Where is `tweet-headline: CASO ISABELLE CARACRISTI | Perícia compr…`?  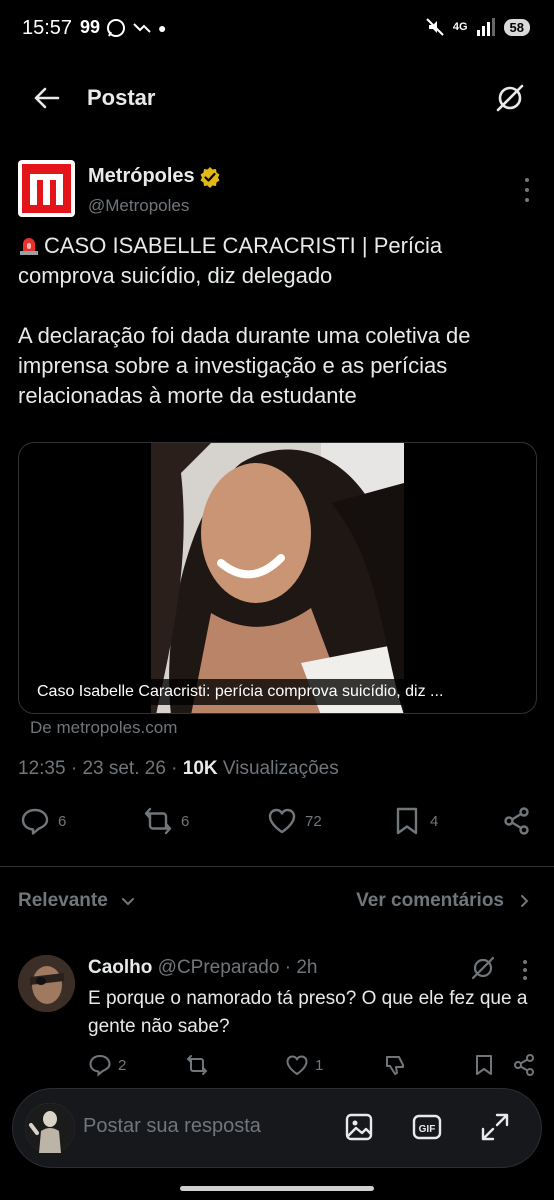
tweet-headline: CASO ISABELLE CARACRISTI | Perícia compr… is located at coordinates (278, 261).